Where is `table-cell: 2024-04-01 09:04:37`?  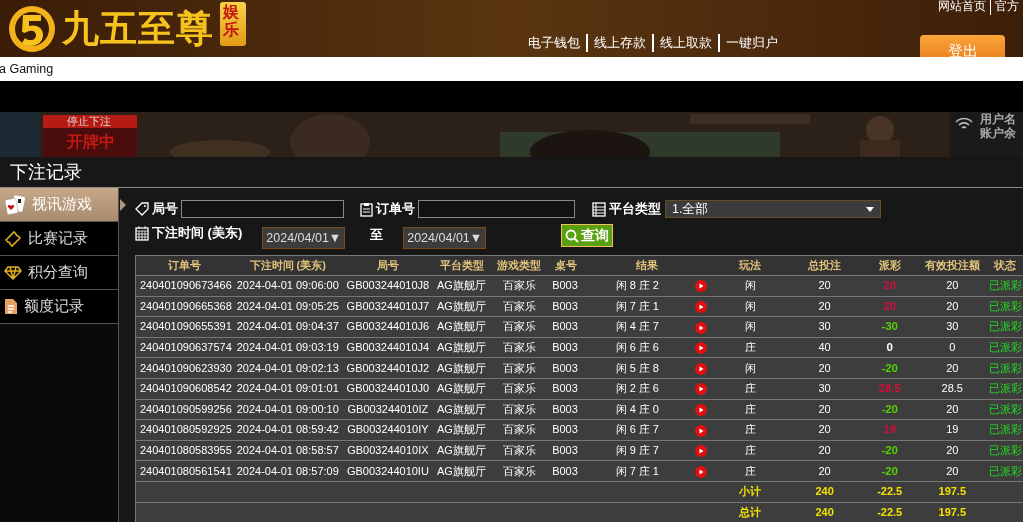 table-cell: 2024-04-01 09:04:37 is located at coordinates (287, 327).